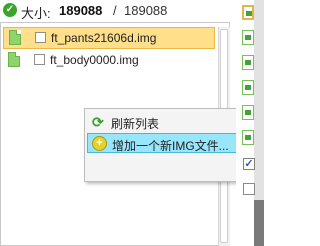 This screenshot has height=246, width=320. I want to click on size-bar: ✓ 大小: 189088 / 189088, so click(116, 11).